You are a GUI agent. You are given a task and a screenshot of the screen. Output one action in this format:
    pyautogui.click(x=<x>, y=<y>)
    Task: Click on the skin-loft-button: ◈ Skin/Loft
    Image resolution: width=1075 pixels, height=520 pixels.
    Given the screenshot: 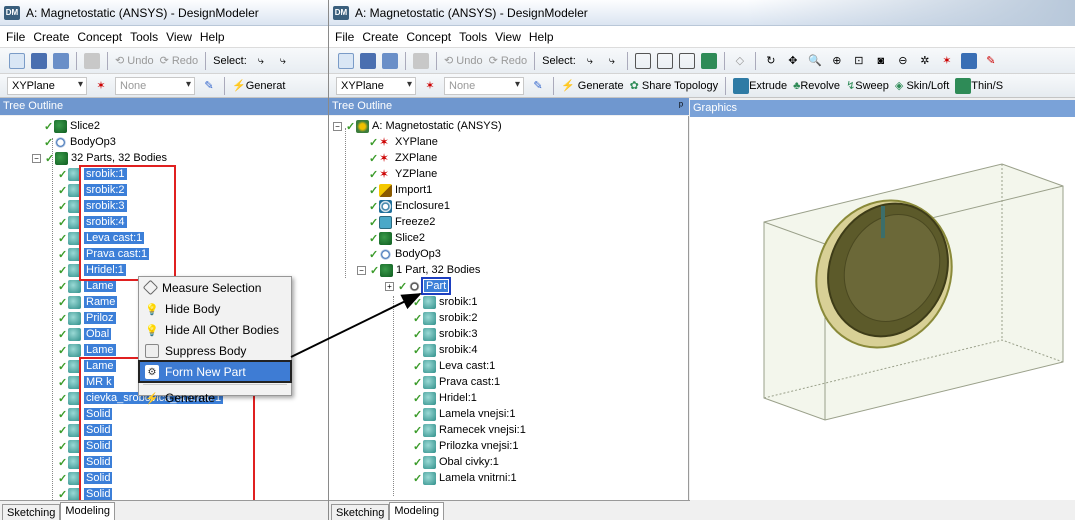 What is the action you would take?
    pyautogui.click(x=922, y=85)
    